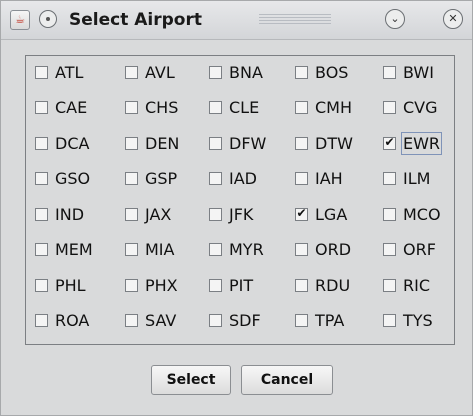 The height and width of the screenshot is (416, 473). I want to click on airport-checkbox-pit: PIT, so click(252, 285).